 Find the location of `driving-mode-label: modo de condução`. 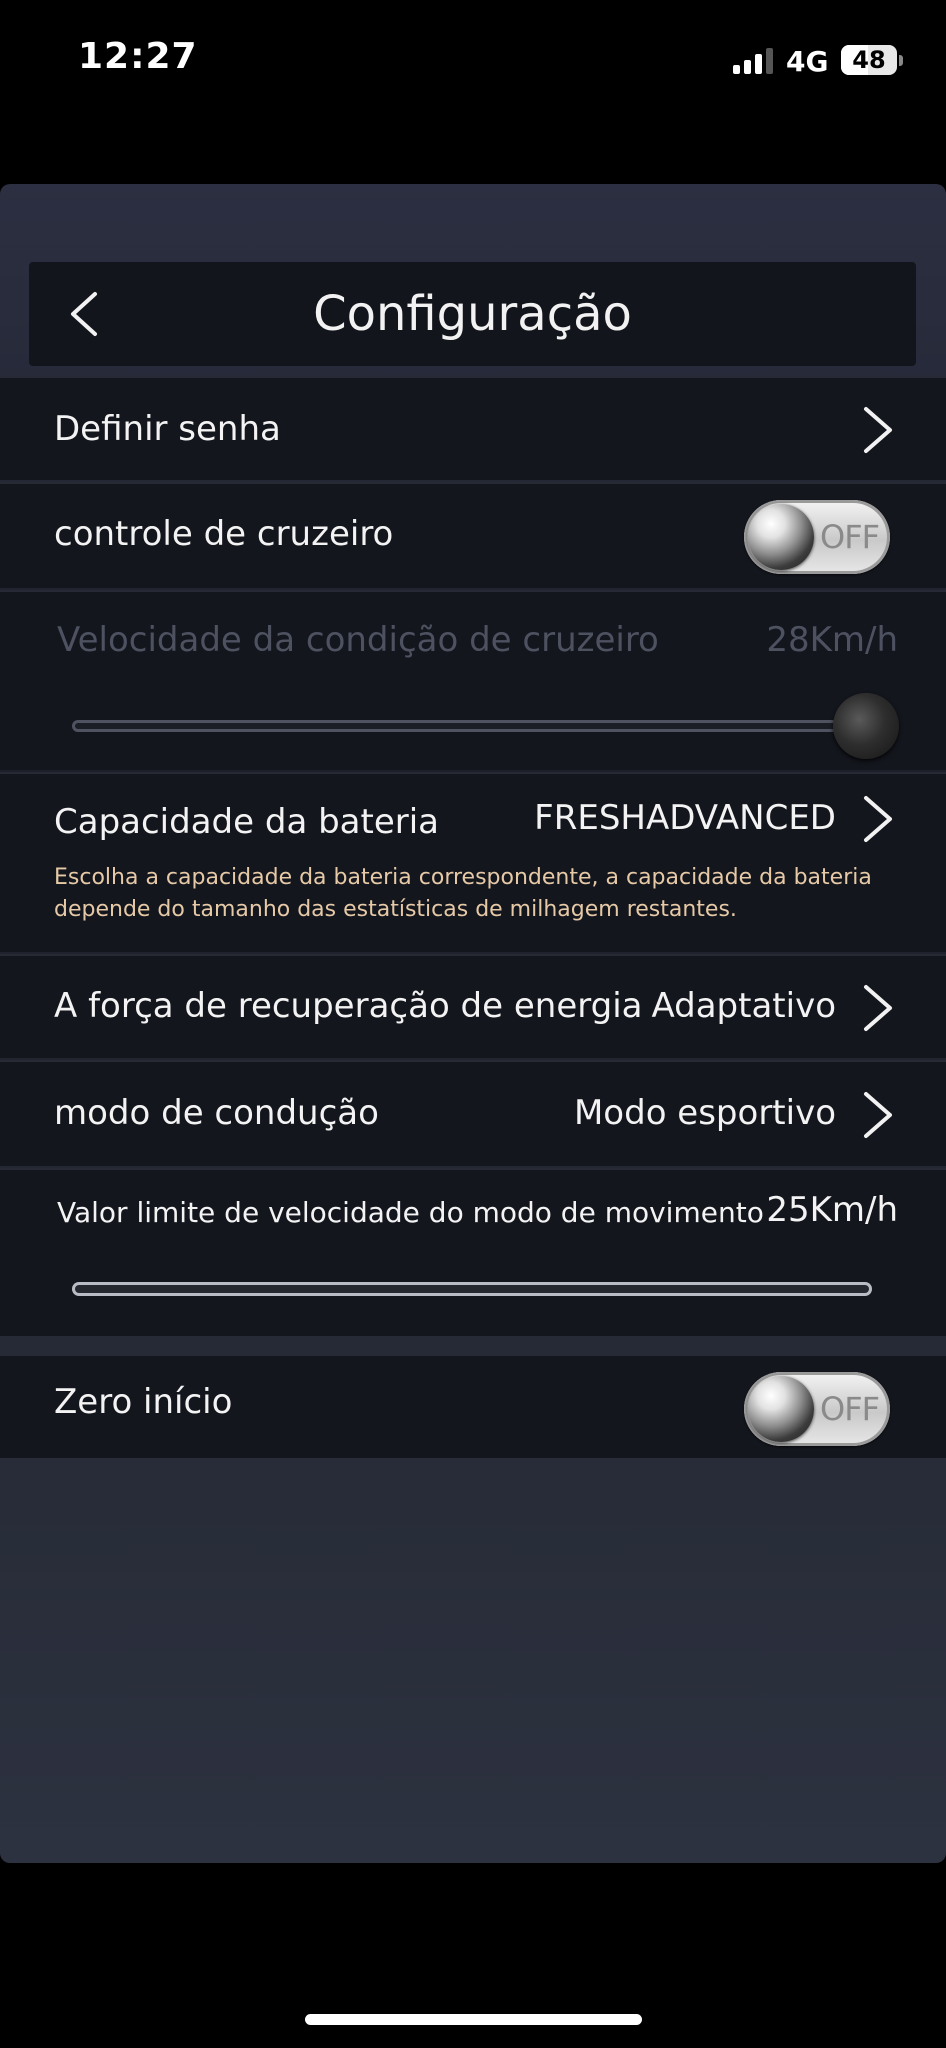

driving-mode-label: modo de condução is located at coordinates (216, 1113).